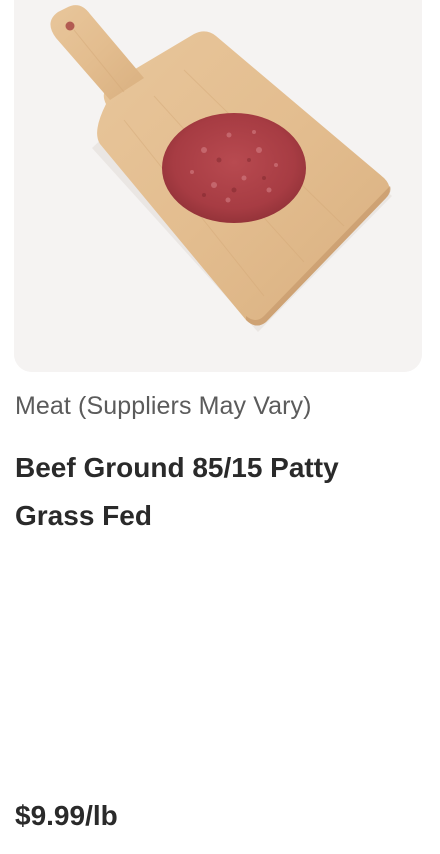 This screenshot has width=440, height=854. I want to click on product-price: $9.99/lb, so click(66, 815).